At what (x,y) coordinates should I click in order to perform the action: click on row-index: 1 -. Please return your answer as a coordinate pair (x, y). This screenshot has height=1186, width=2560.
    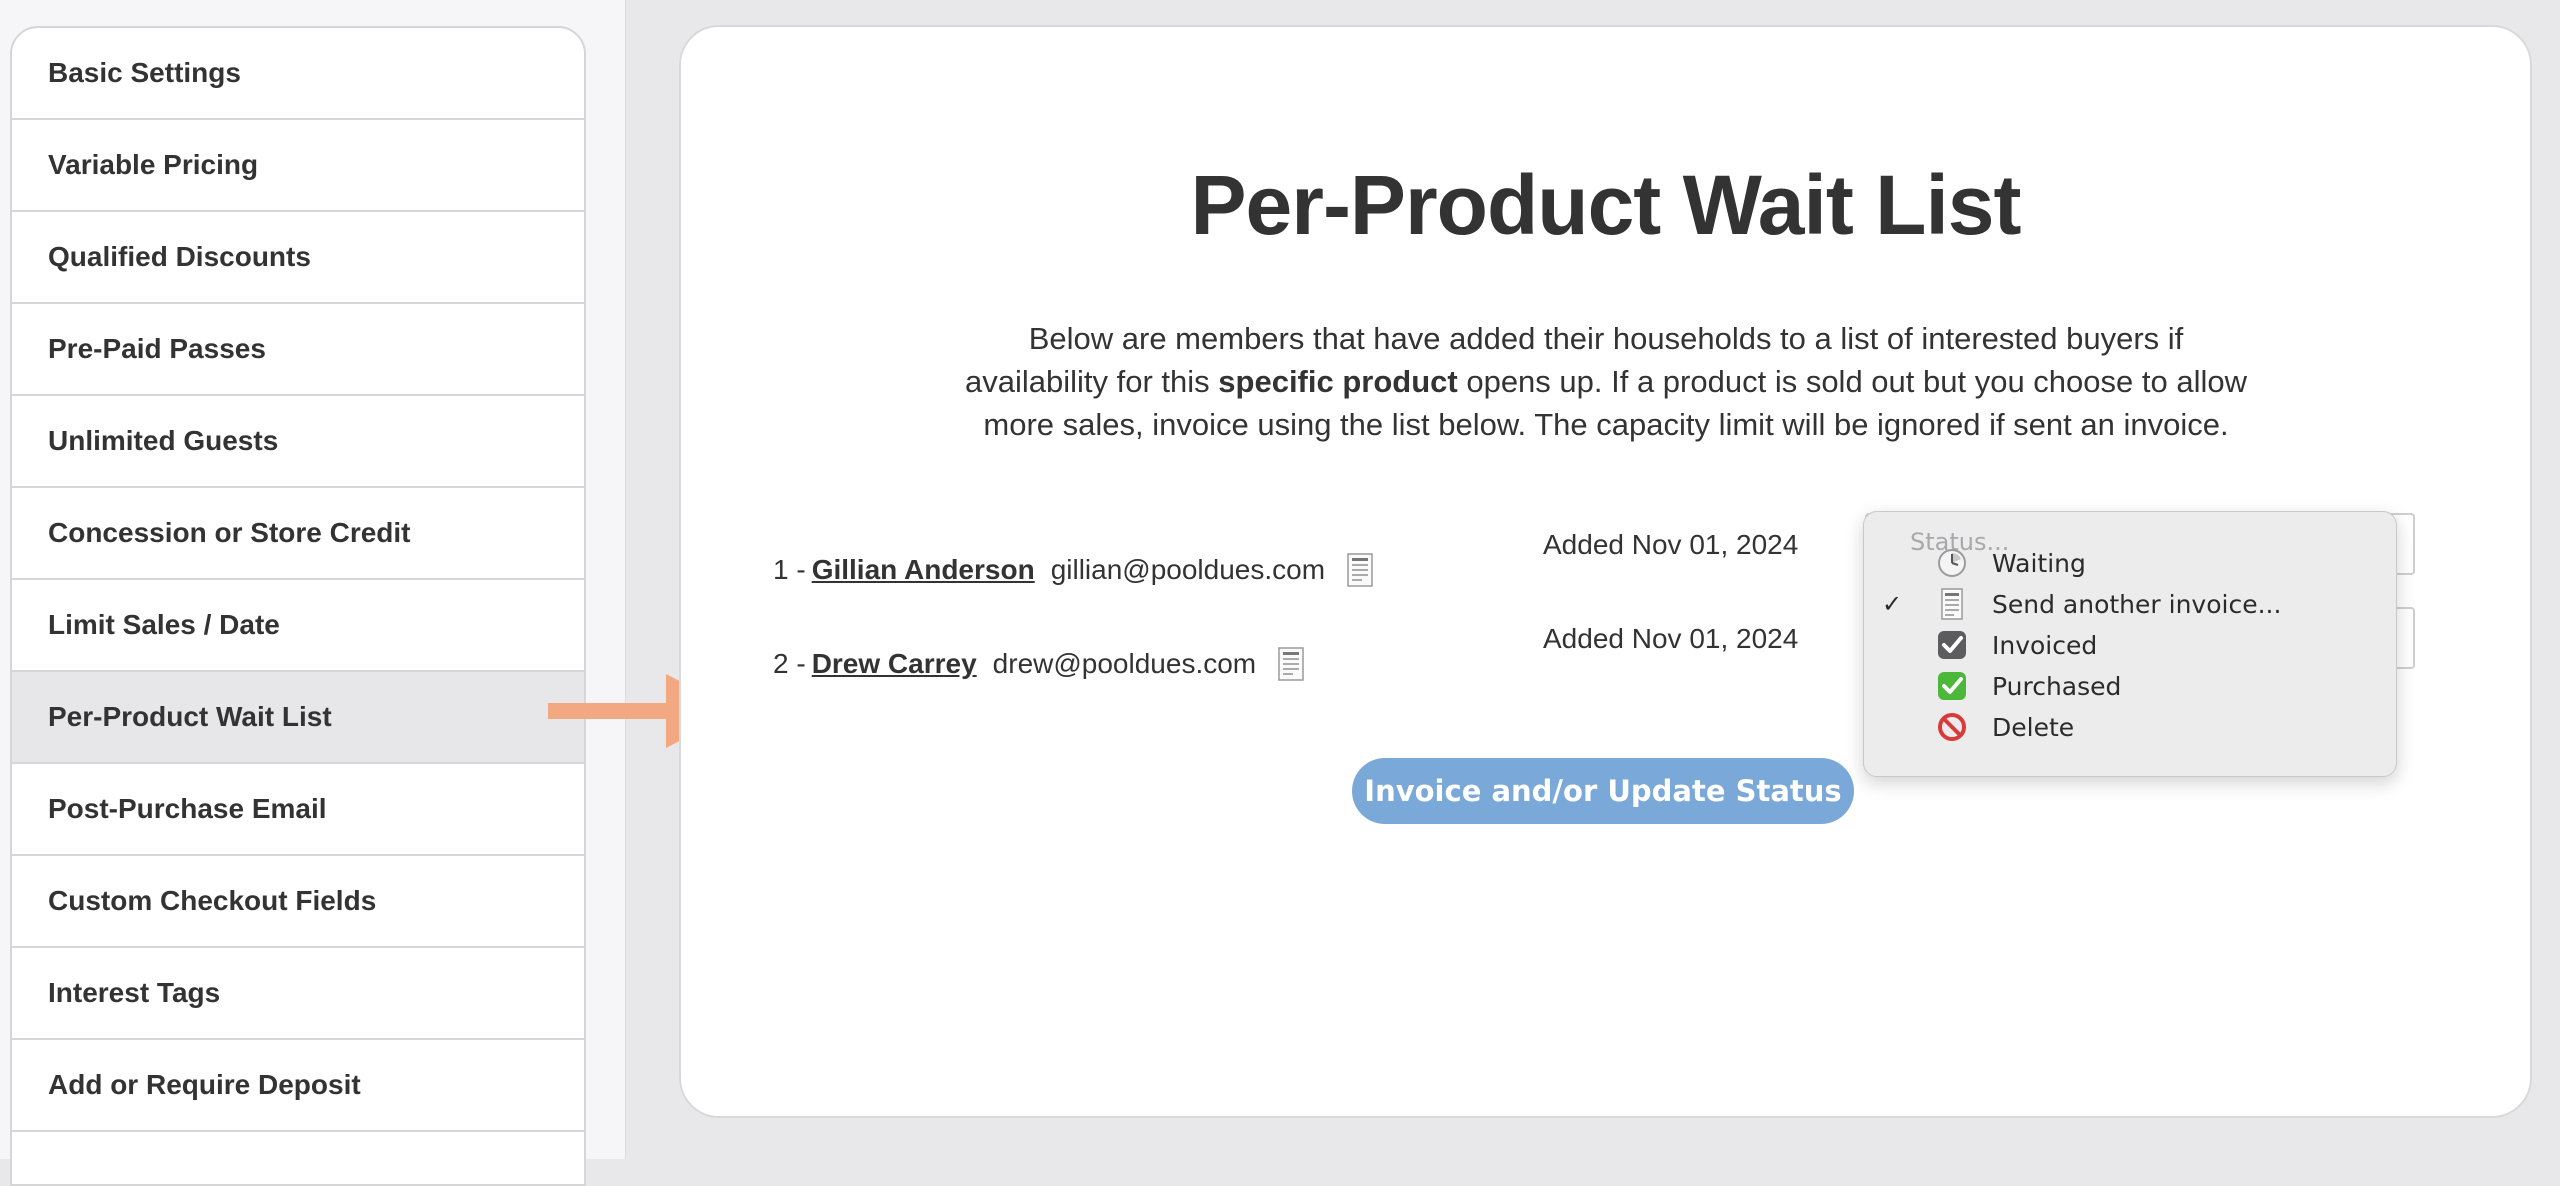
    Looking at the image, I should click on (789, 569).